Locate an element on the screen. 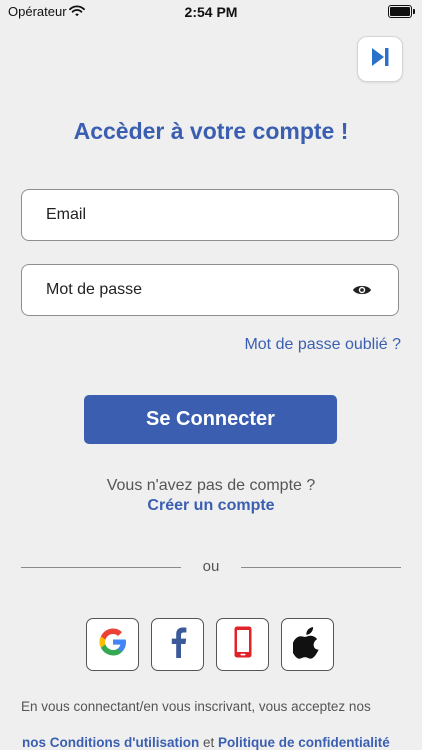 The width and height of the screenshot is (422, 750). status-bar: Opérateur 2:54 PM is located at coordinates (211, 13).